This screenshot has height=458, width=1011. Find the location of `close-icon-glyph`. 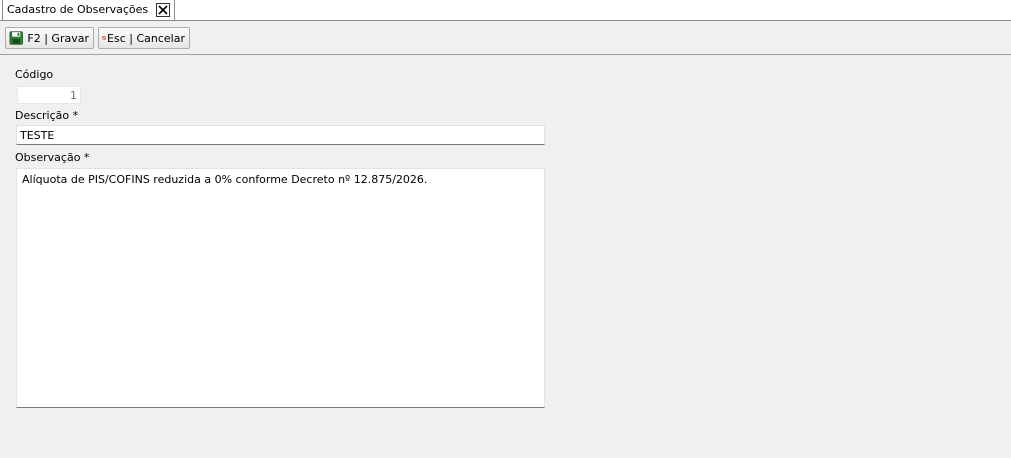

close-icon-glyph is located at coordinates (163, 10).